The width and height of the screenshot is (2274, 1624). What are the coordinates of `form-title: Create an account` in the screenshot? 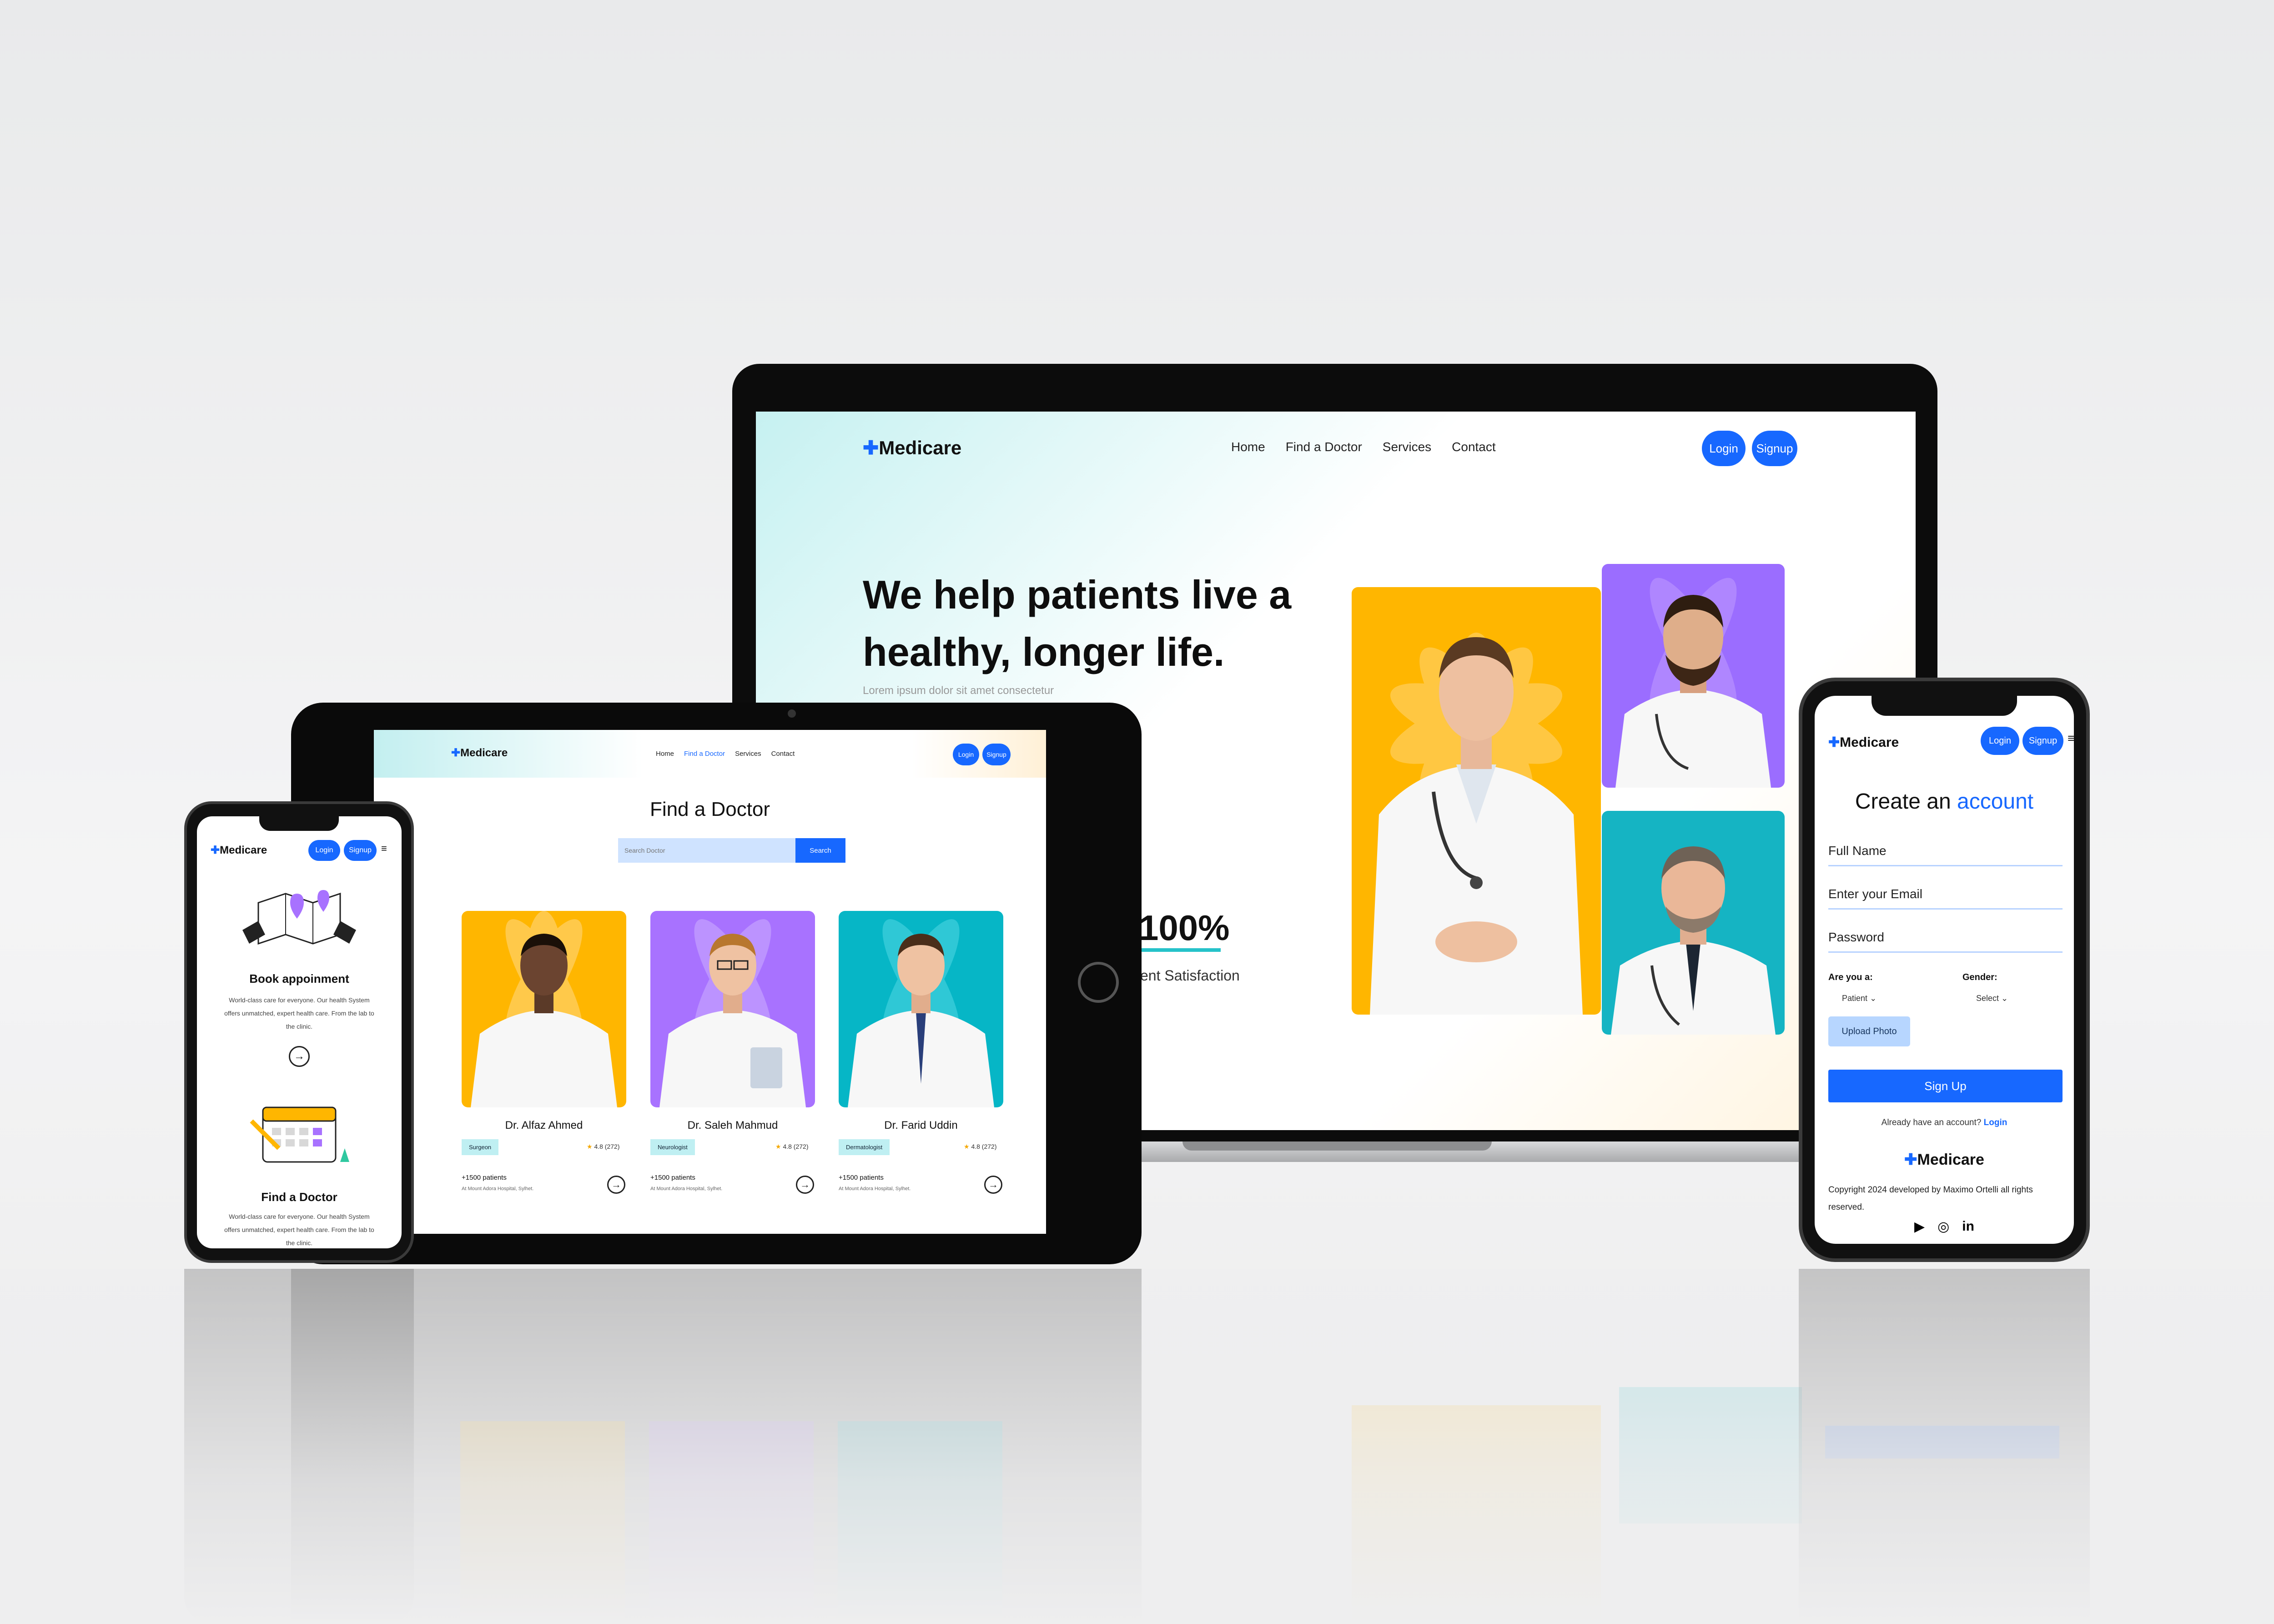 It's located at (1944, 801).